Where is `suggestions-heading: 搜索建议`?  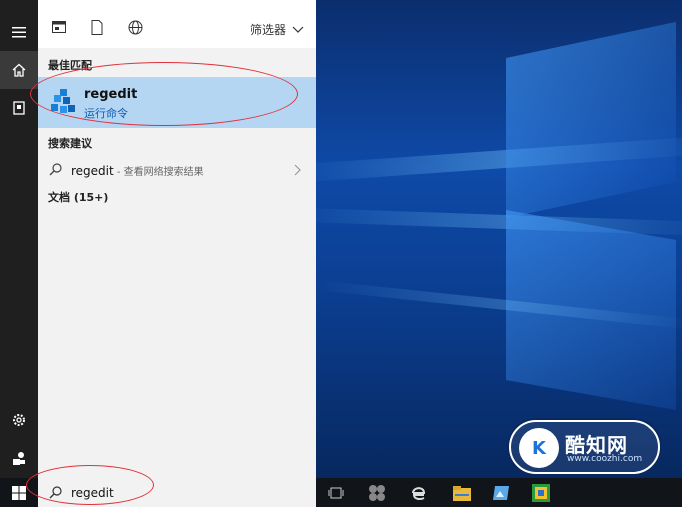 suggestions-heading: 搜索建议 is located at coordinates (70, 143).